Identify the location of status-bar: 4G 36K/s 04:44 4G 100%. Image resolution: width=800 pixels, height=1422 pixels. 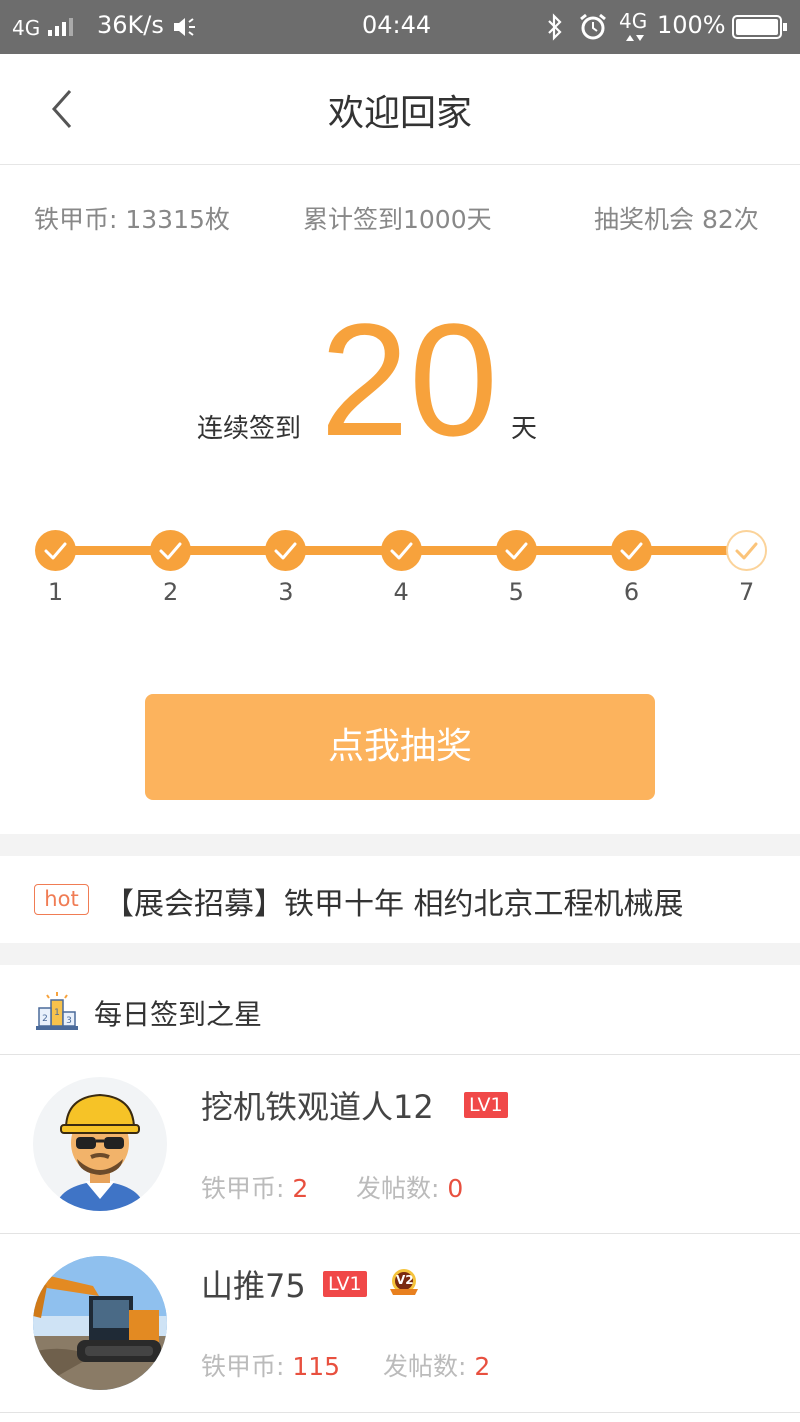
(400, 27).